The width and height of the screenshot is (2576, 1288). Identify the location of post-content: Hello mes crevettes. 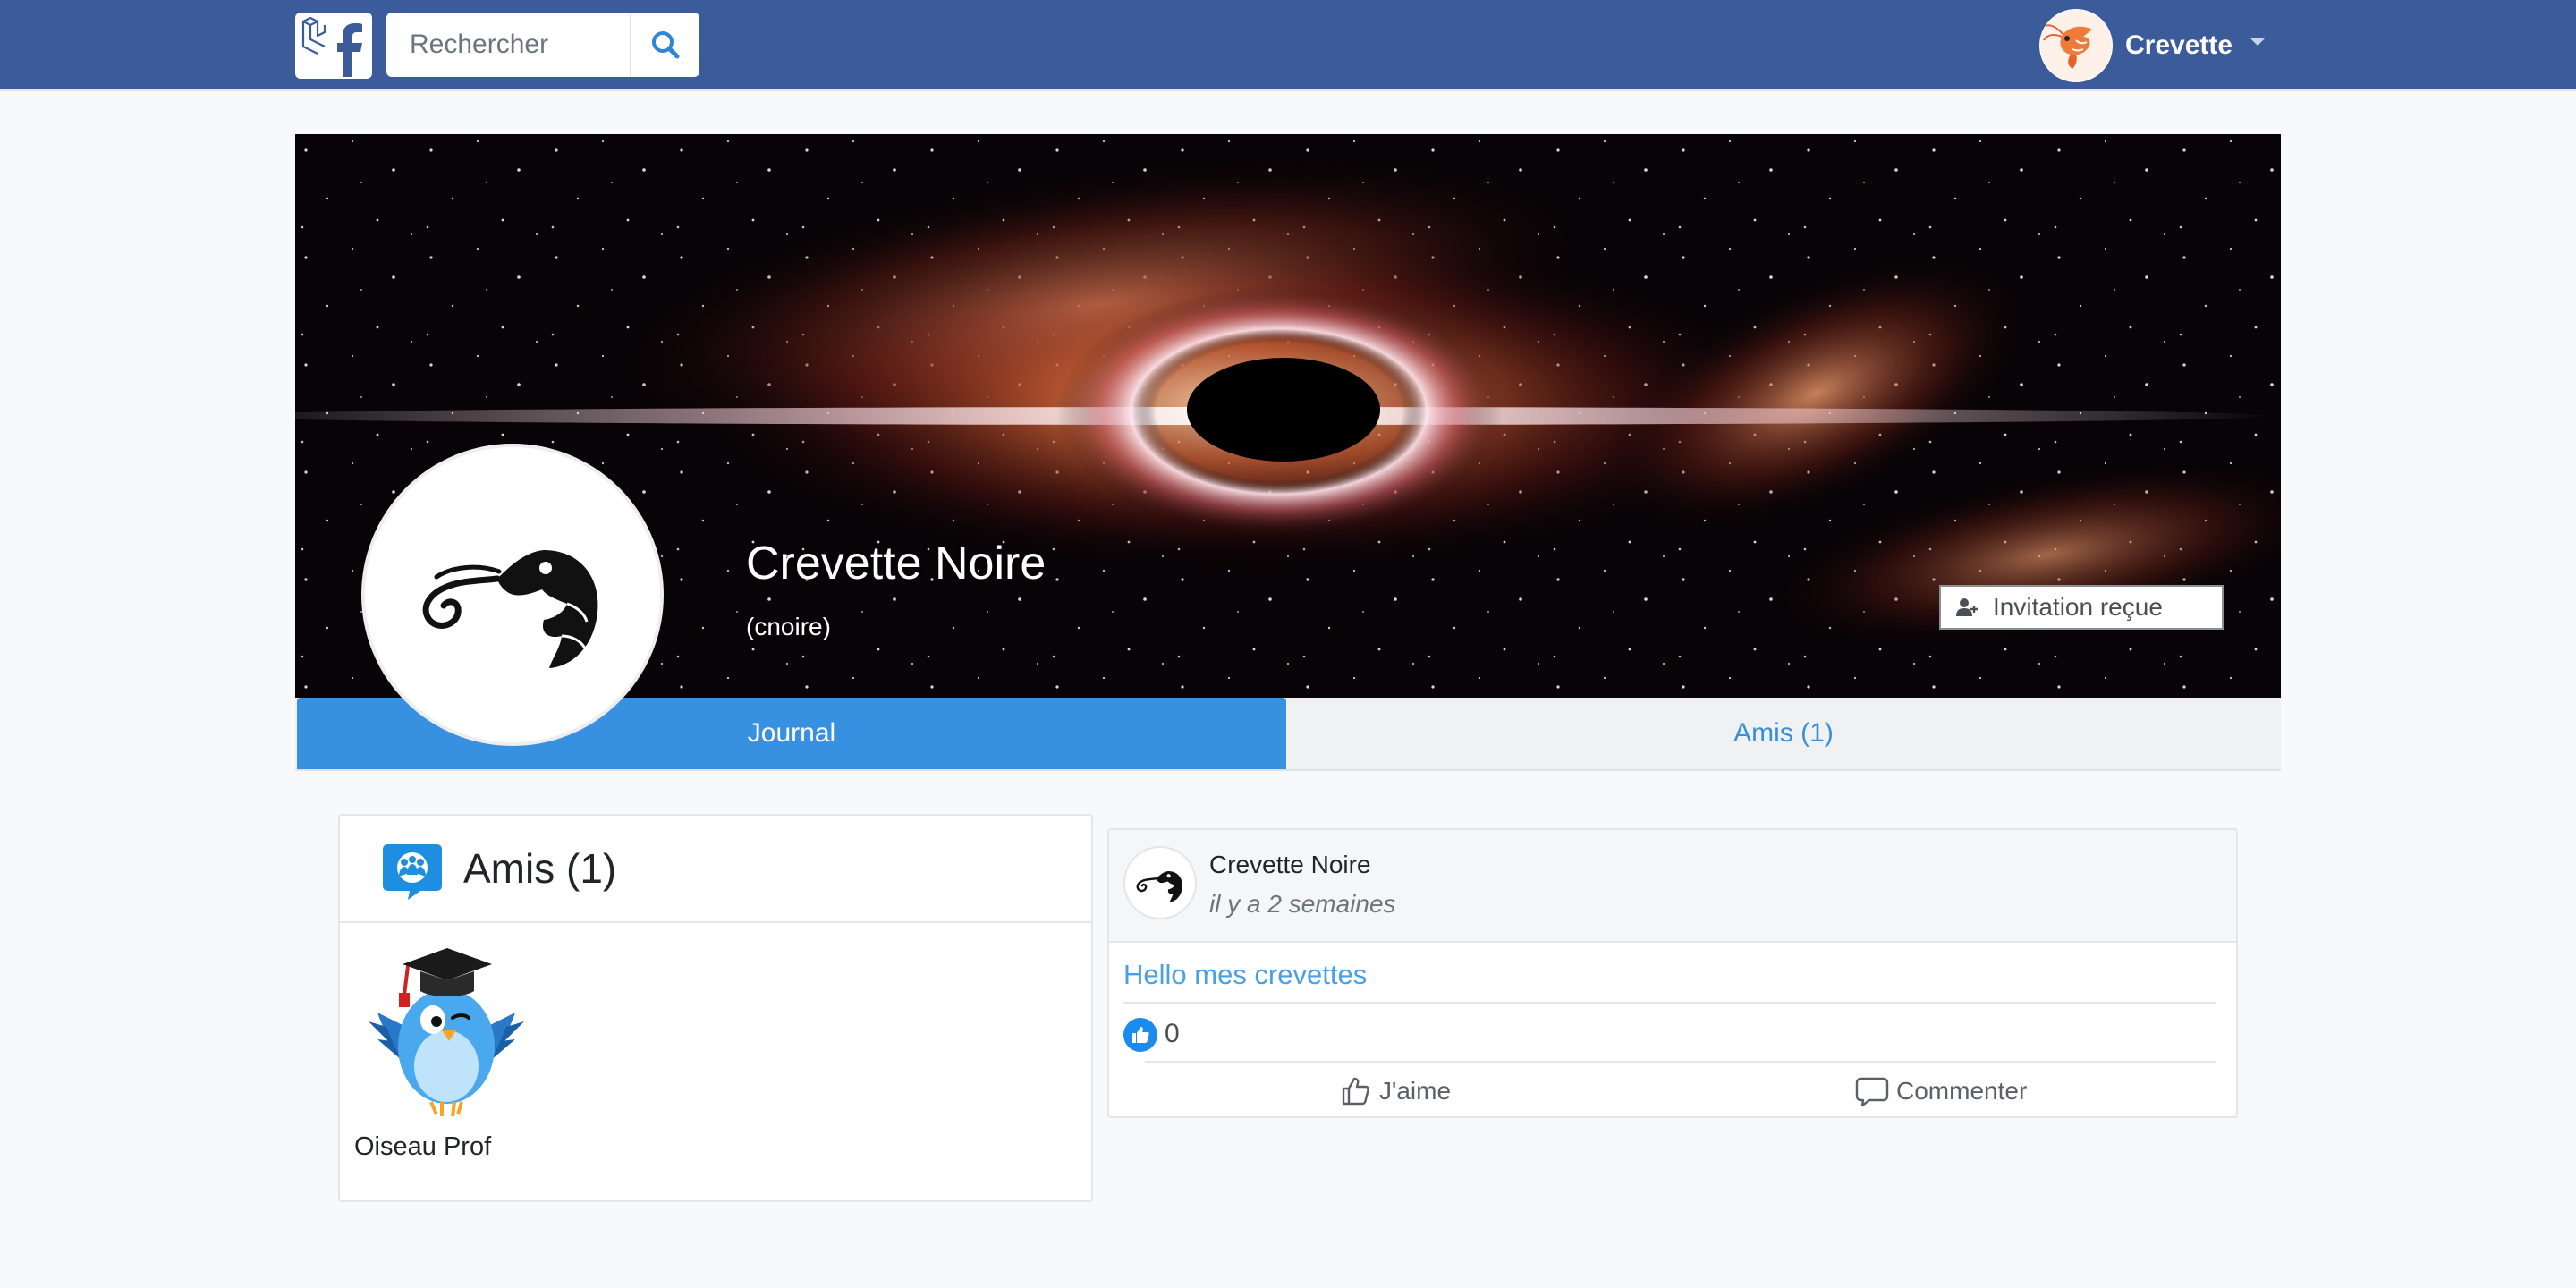
(1245, 974).